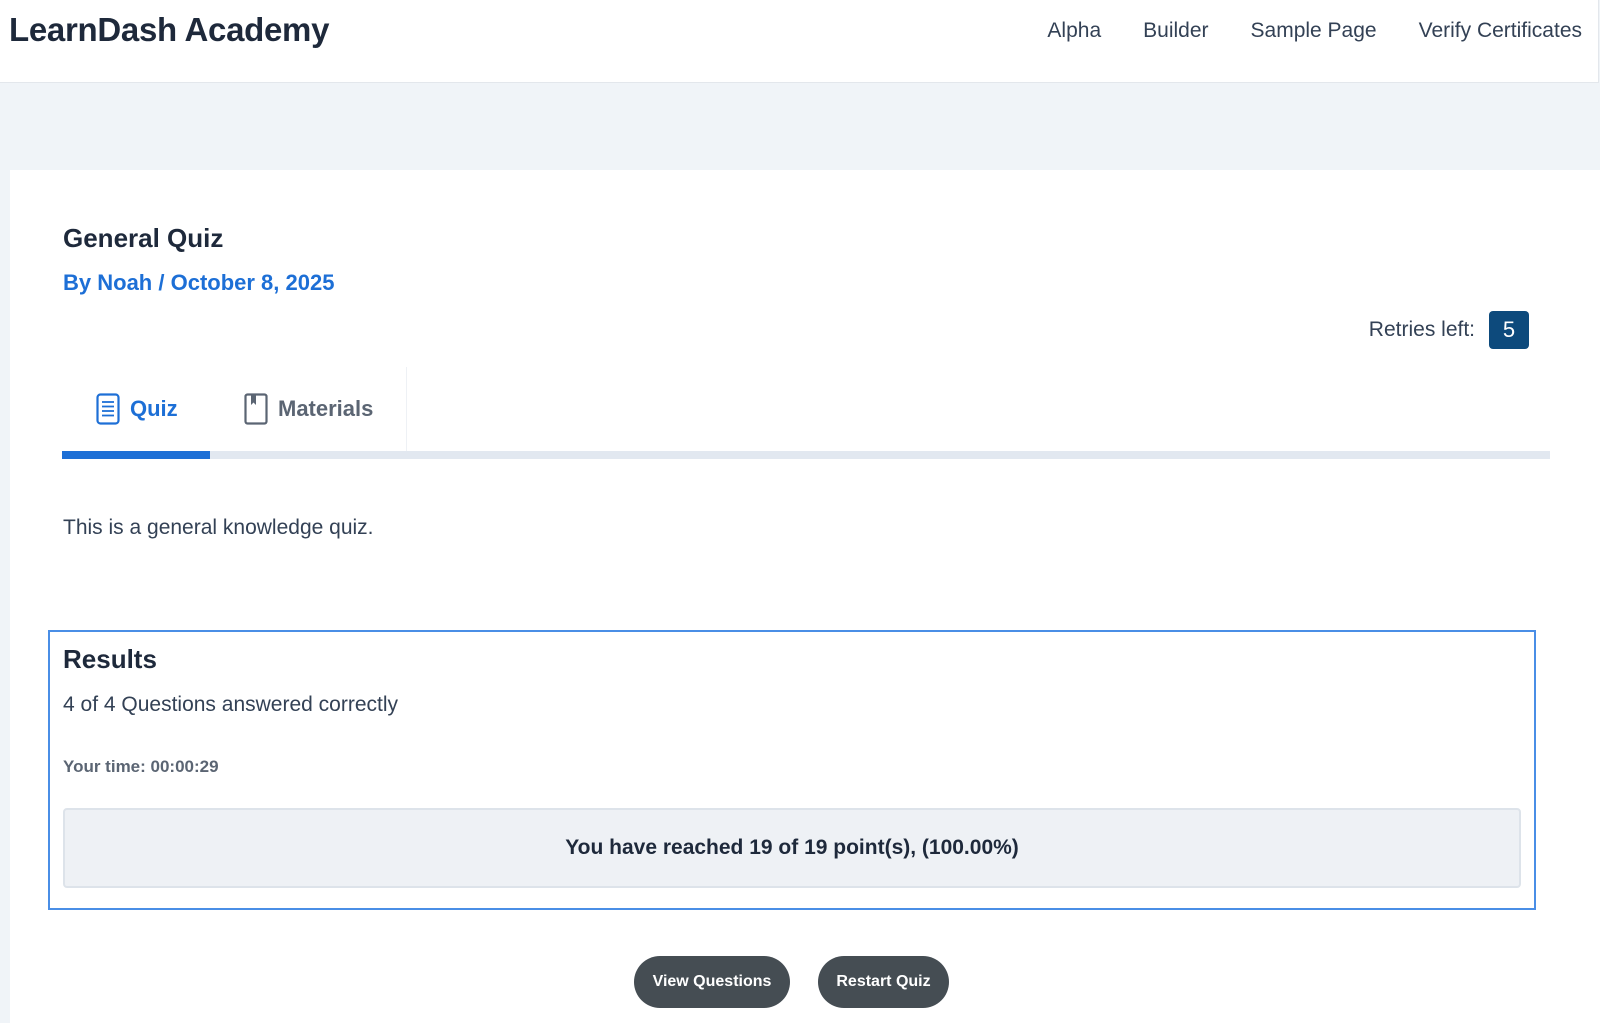 This screenshot has width=1600, height=1023. What do you see at coordinates (110, 659) in the screenshot?
I see `results-heading: Results` at bounding box center [110, 659].